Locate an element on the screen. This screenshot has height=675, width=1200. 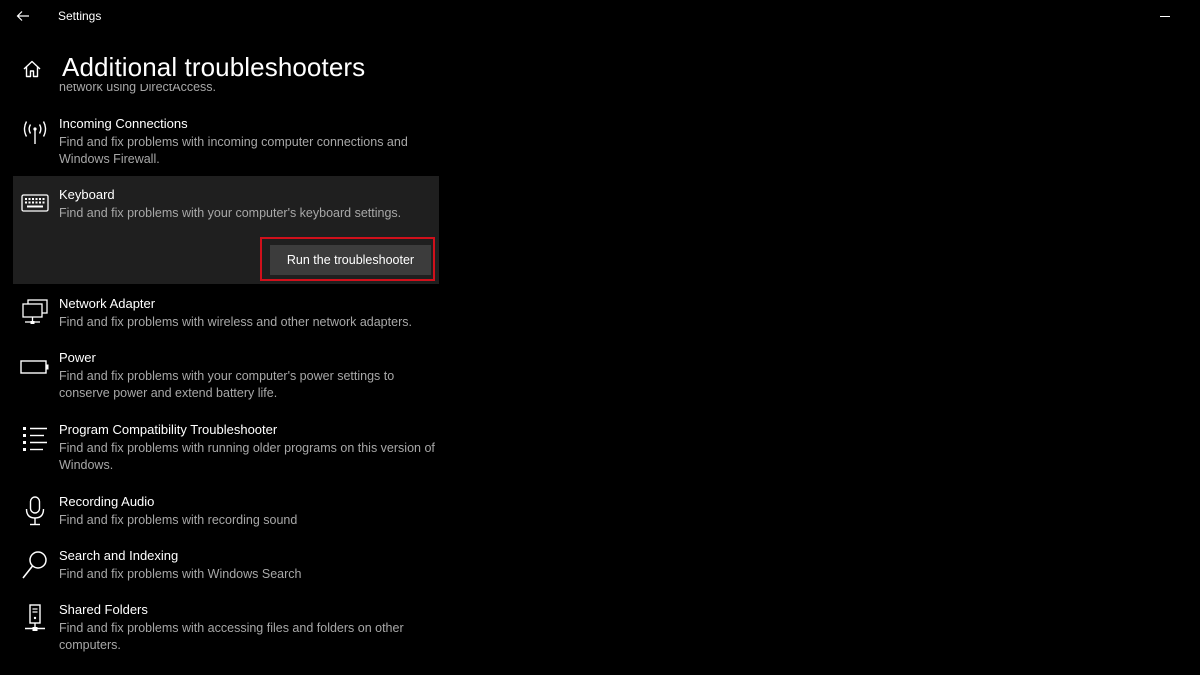
cutoff-description: network using DirectAccess. is located at coordinates (138, 87).